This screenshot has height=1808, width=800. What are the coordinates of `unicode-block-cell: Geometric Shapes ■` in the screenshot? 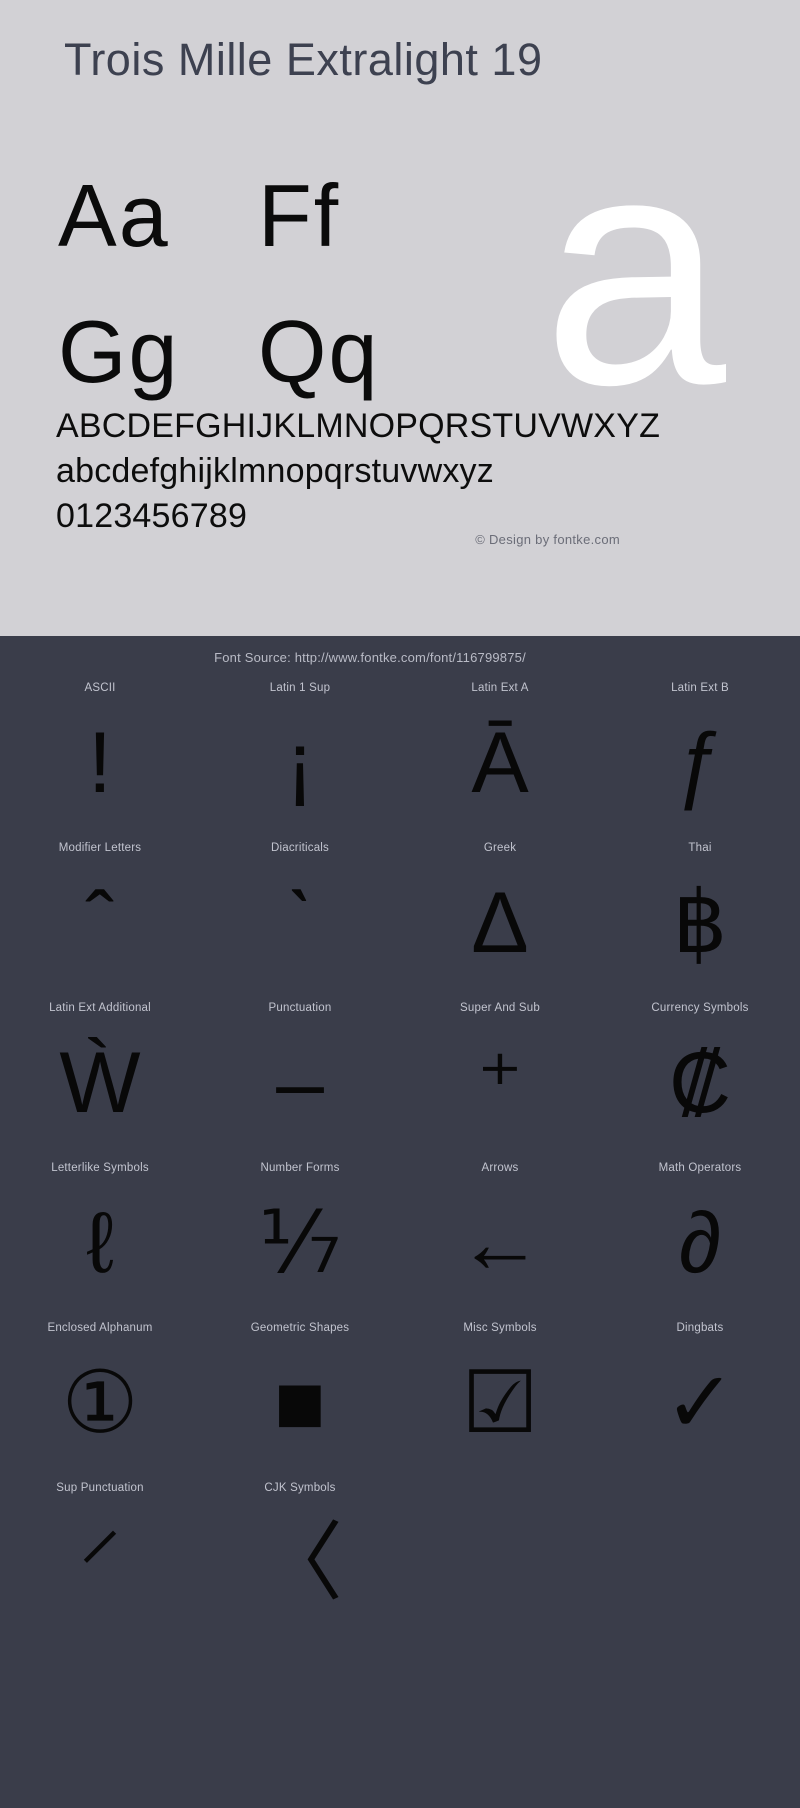 It's located at (300, 1402).